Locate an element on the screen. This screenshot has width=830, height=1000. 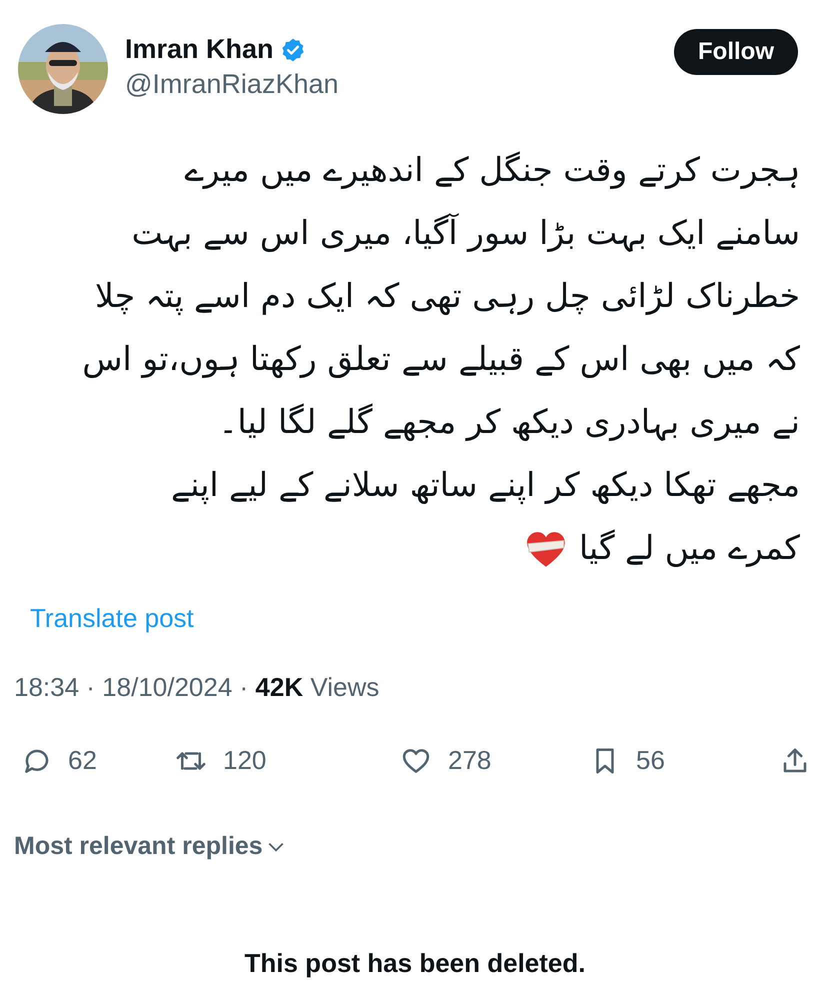
like-button: 278 is located at coordinates (446, 760).